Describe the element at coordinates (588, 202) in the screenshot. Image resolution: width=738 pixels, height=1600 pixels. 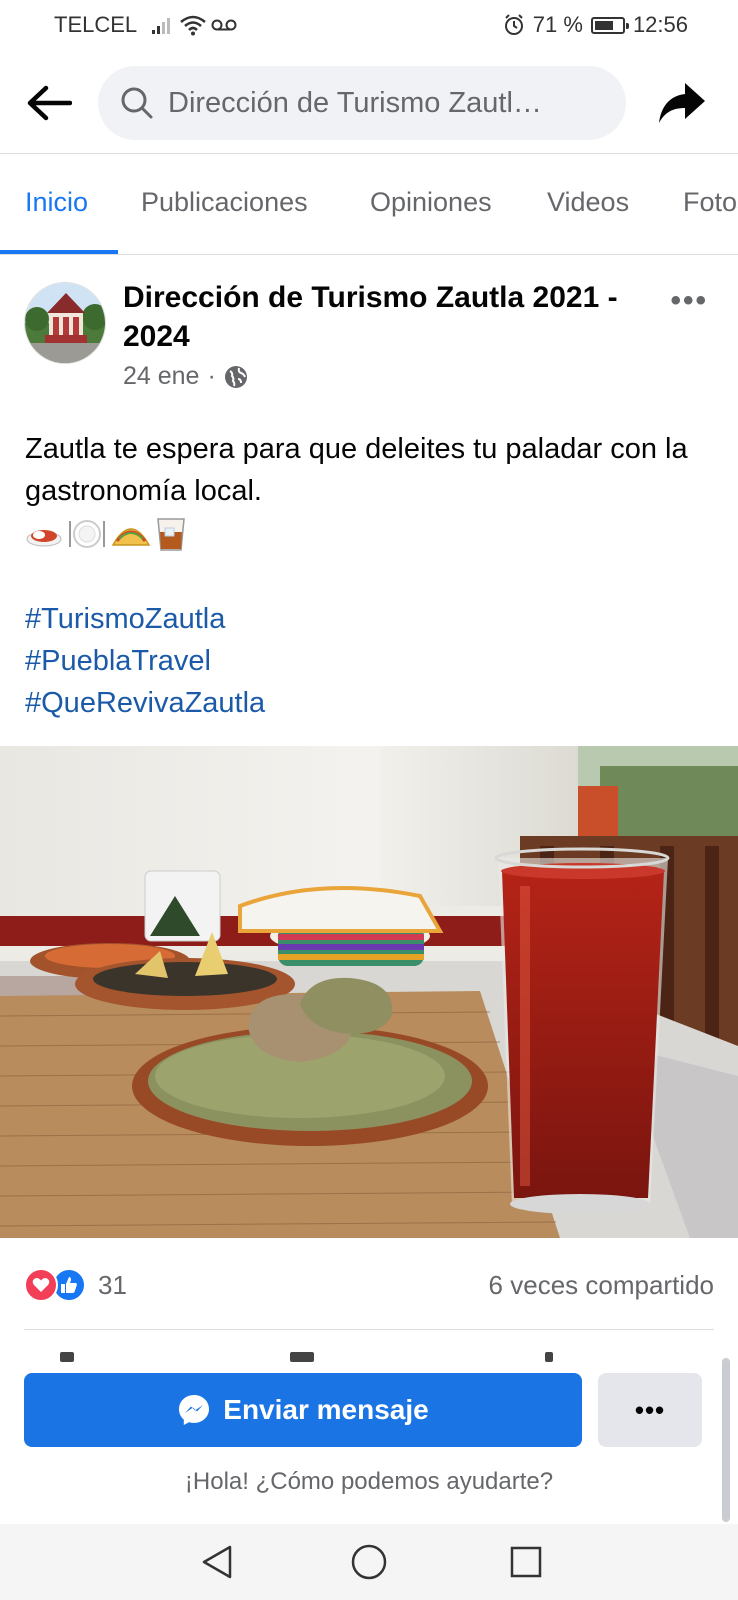
I see `tab-videos: Videos` at that location.